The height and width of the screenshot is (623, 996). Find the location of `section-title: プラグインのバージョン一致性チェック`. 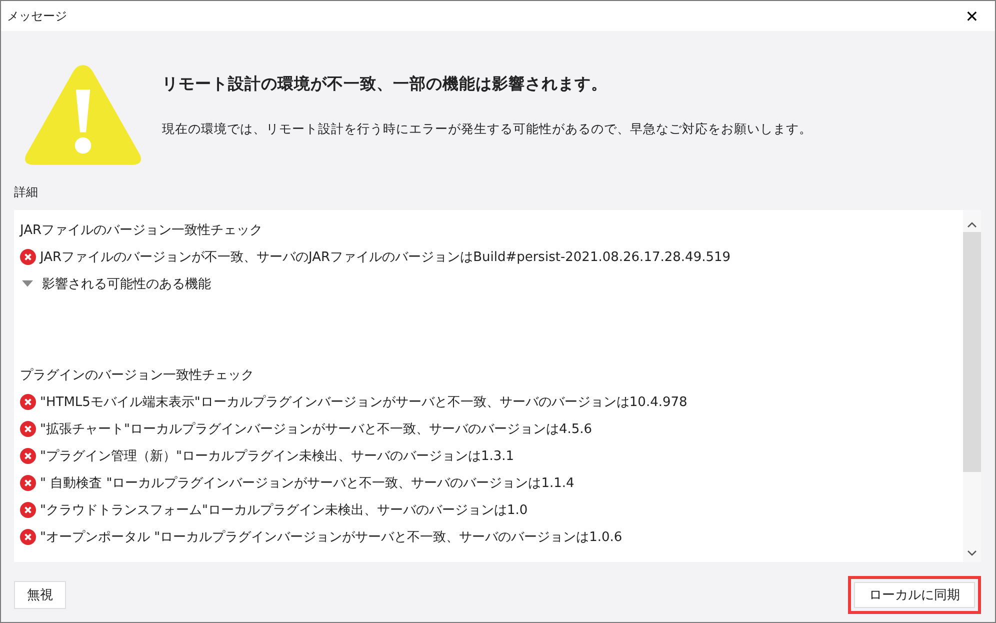

section-title: プラグインのバージョン一致性チェック is located at coordinates (137, 375).